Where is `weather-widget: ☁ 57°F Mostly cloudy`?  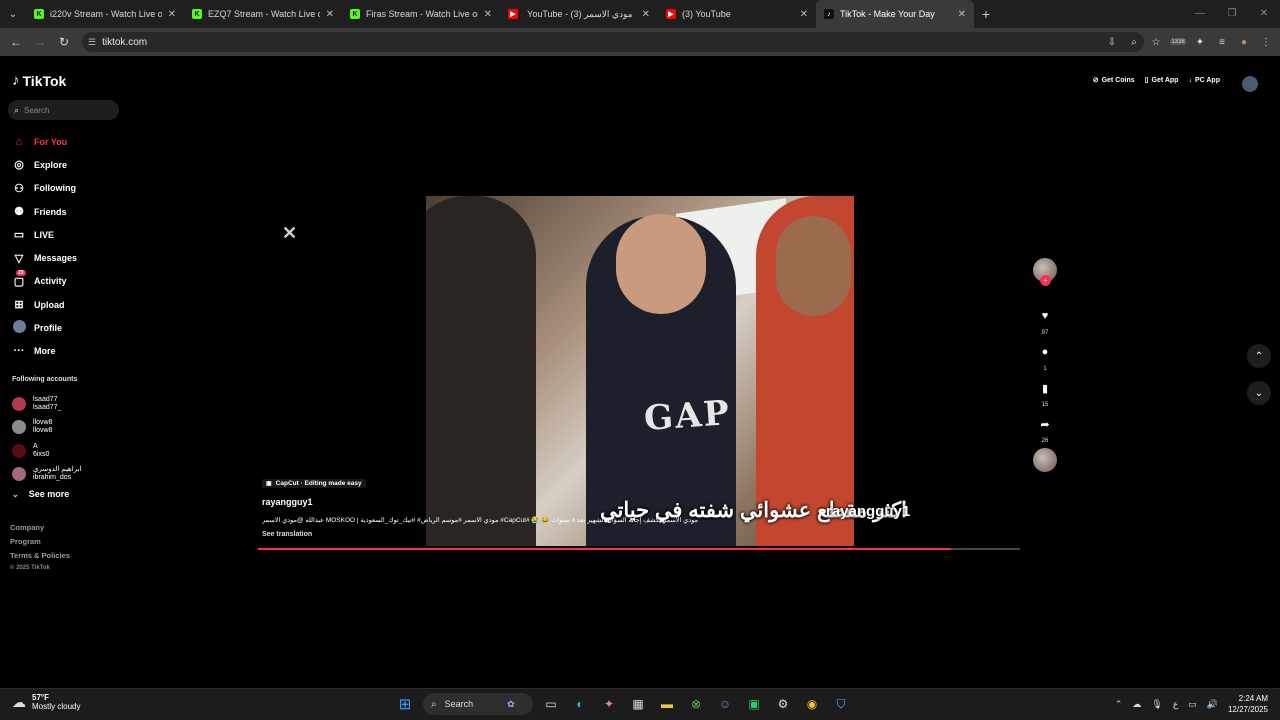 weather-widget: ☁ 57°F Mostly cloudy is located at coordinates (46, 702).